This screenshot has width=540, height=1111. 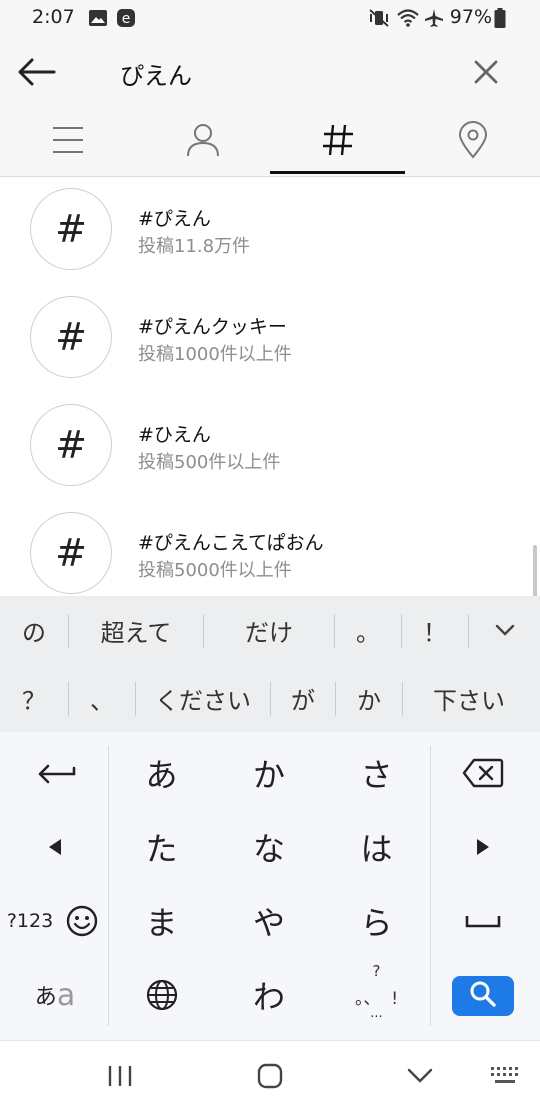 I want to click on back-nav-icon, so click(x=420, y=1076).